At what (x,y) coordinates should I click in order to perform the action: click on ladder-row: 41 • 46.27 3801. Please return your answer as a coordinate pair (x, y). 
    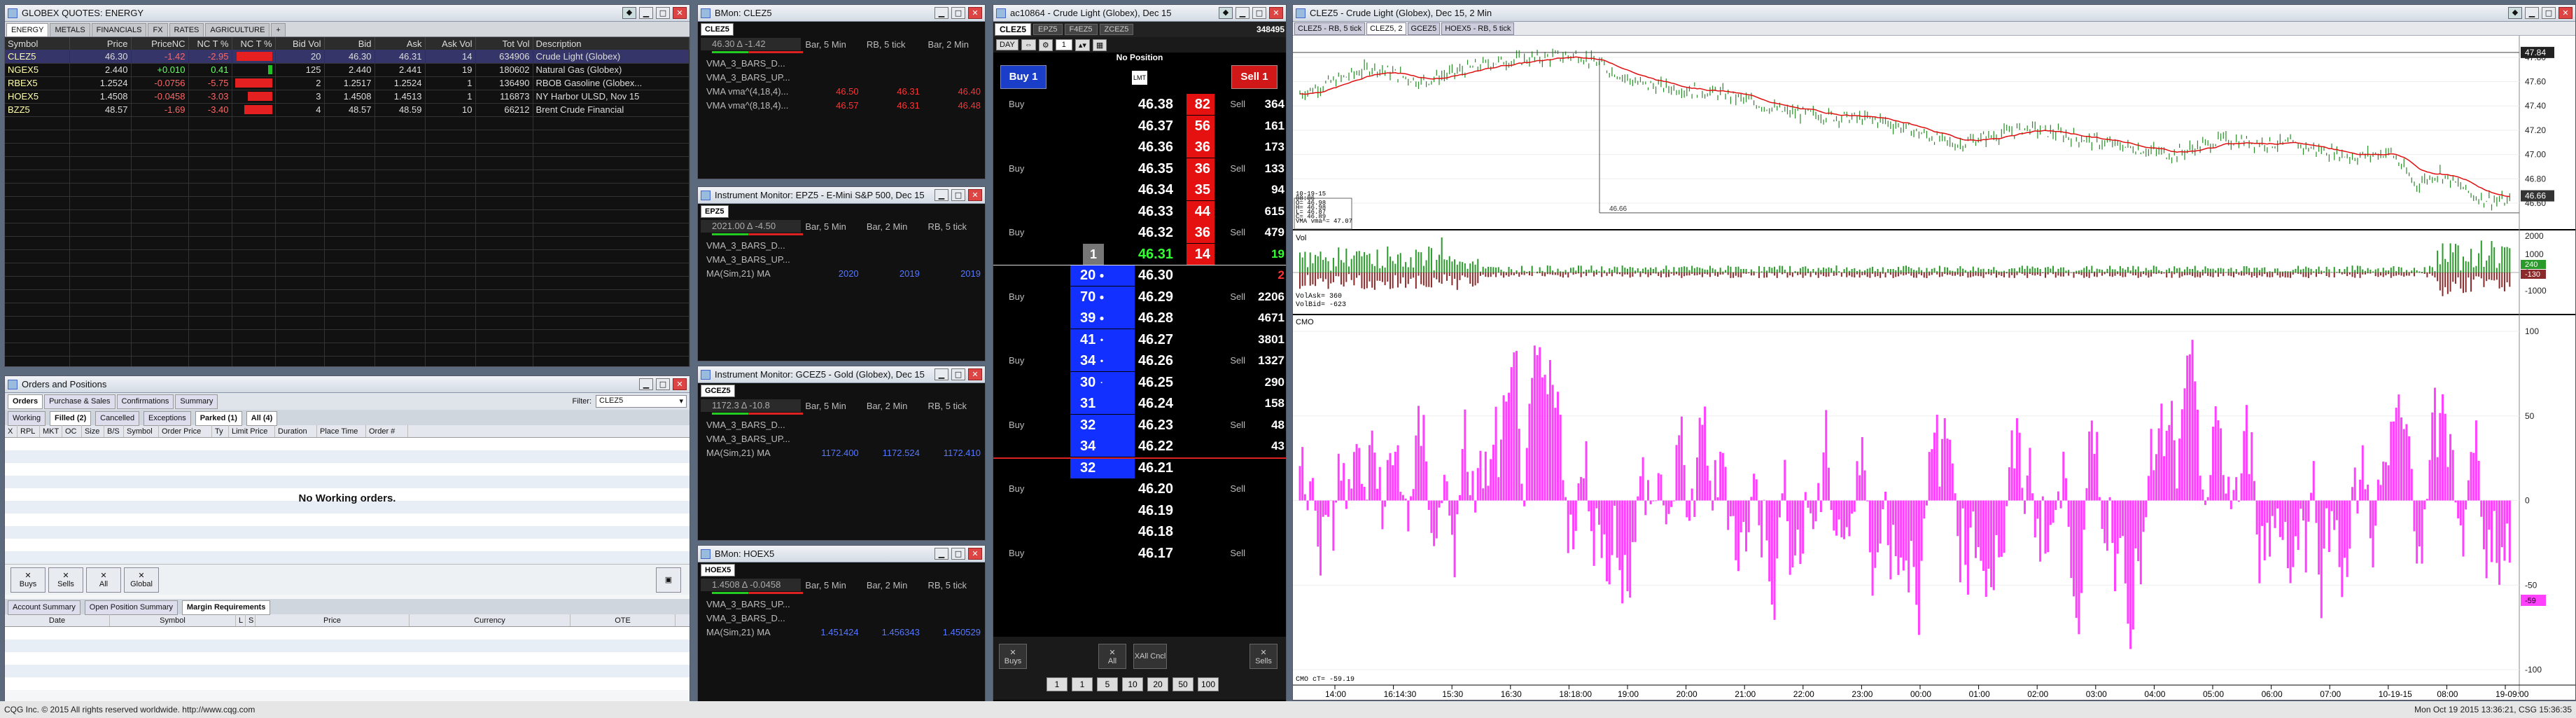
    Looking at the image, I should click on (1139, 339).